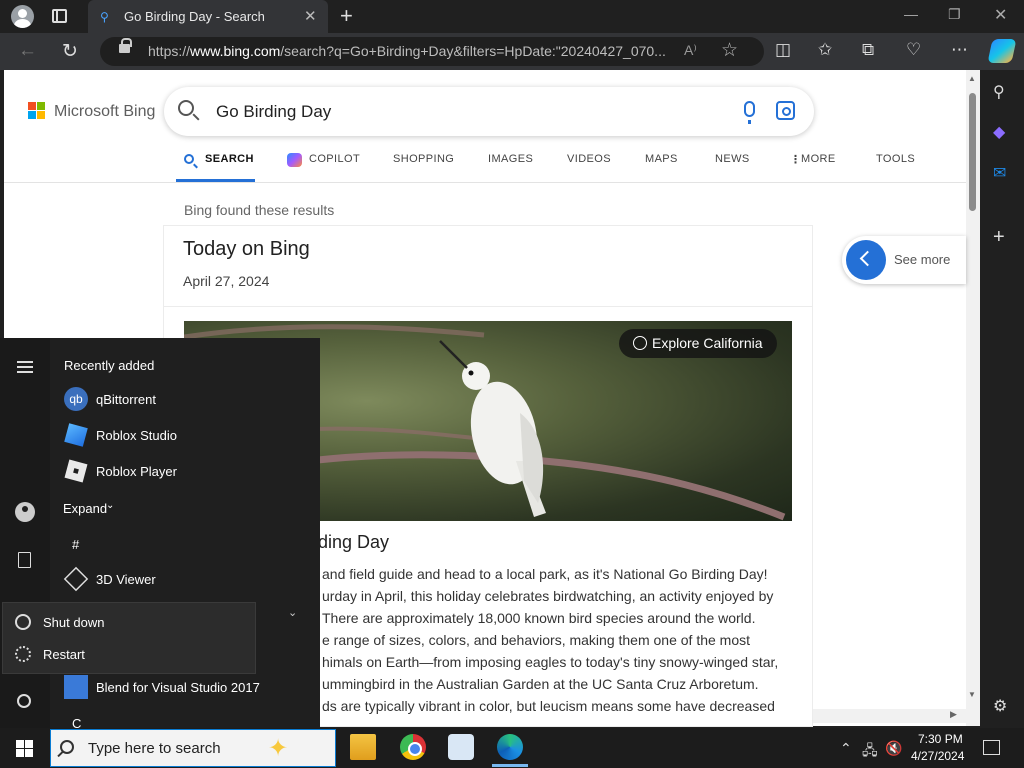 The image size is (1024, 768). Describe the element at coordinates (363, 747) in the screenshot. I see `file-explorer-icon` at that location.